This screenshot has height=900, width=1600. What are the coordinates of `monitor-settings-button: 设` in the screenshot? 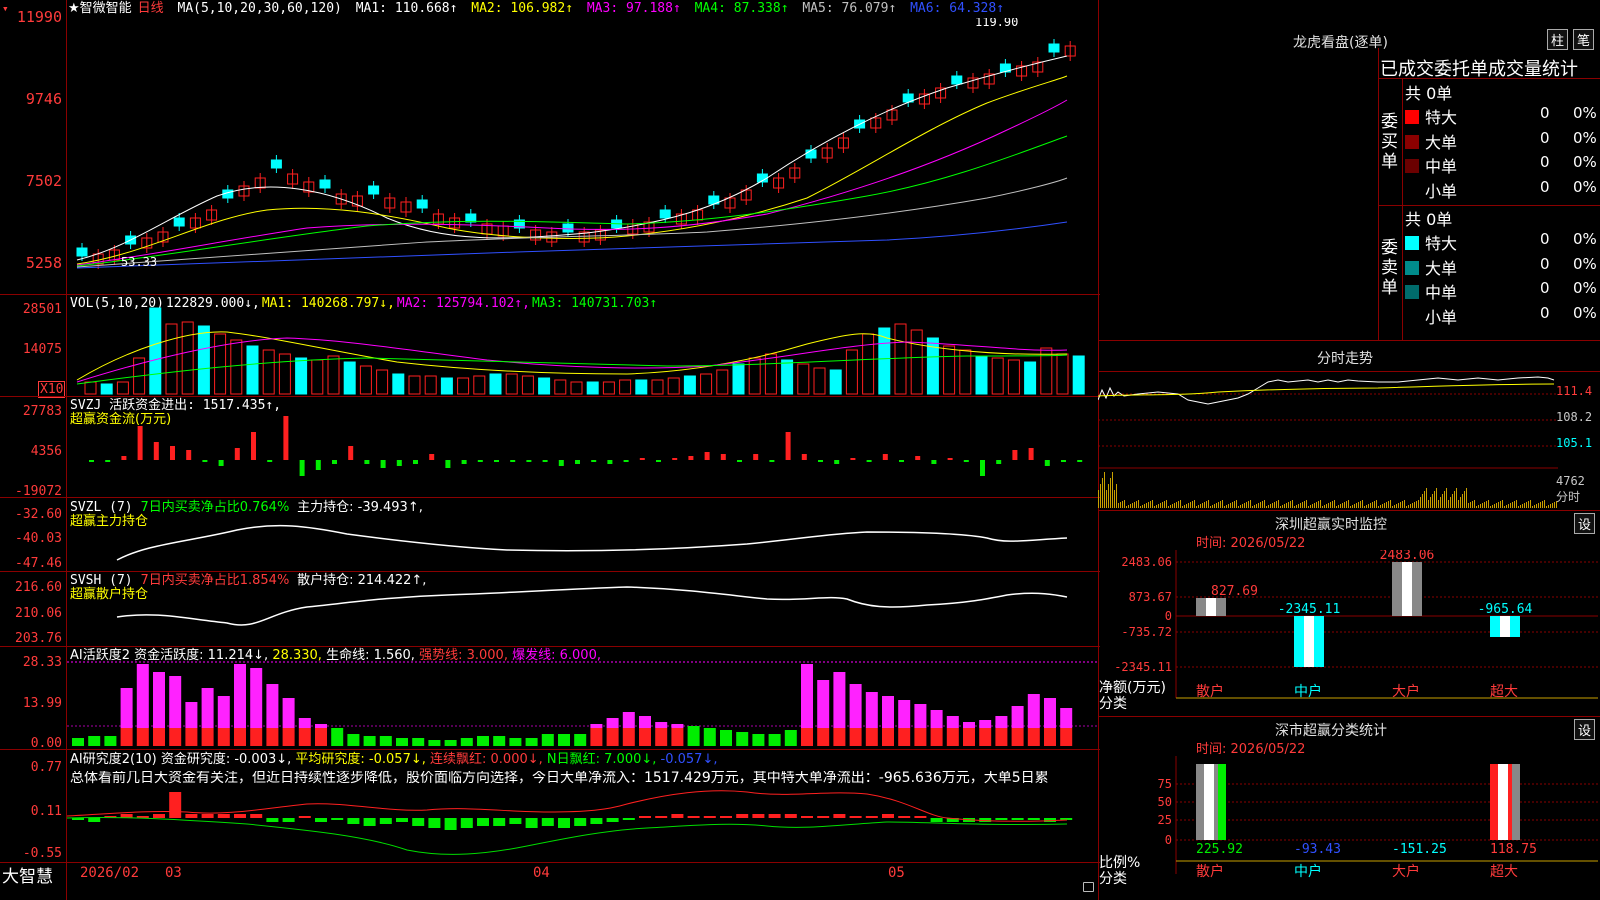 It's located at (1585, 523).